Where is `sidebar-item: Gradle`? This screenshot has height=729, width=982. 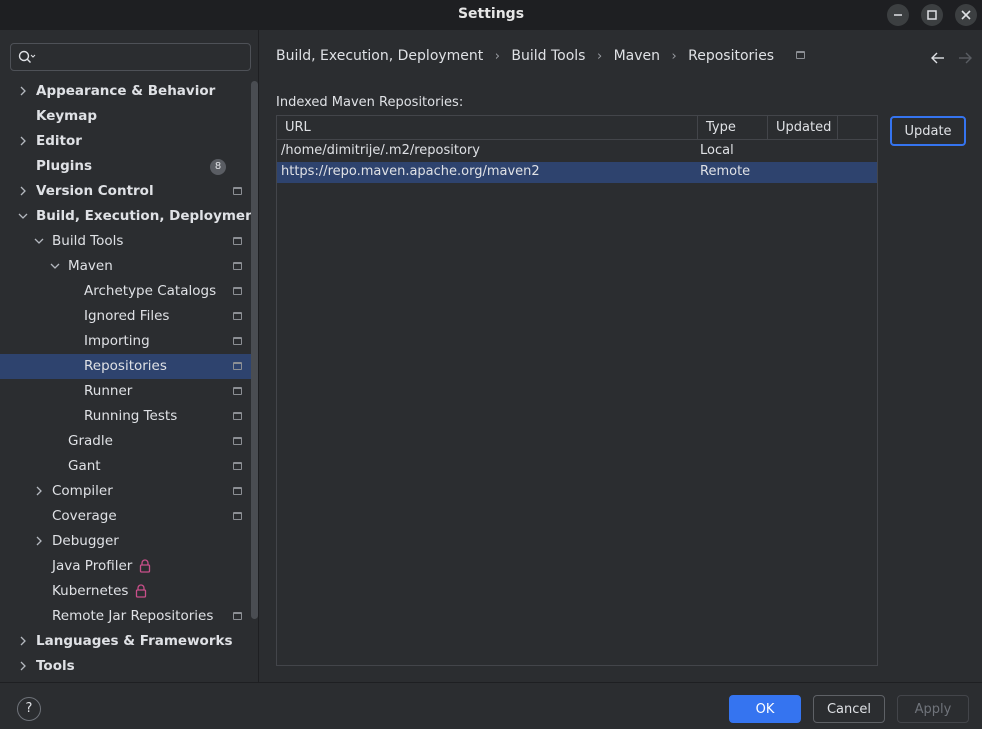
sidebar-item: Gradle is located at coordinates (129, 441).